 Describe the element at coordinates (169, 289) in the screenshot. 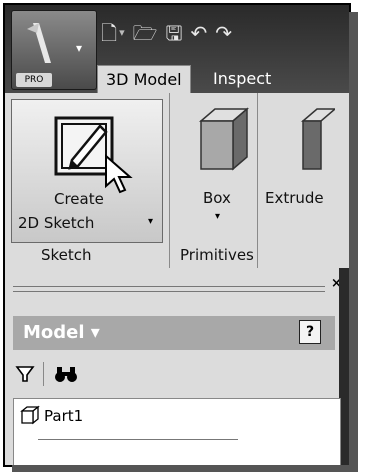

I see `panel-grip` at that location.